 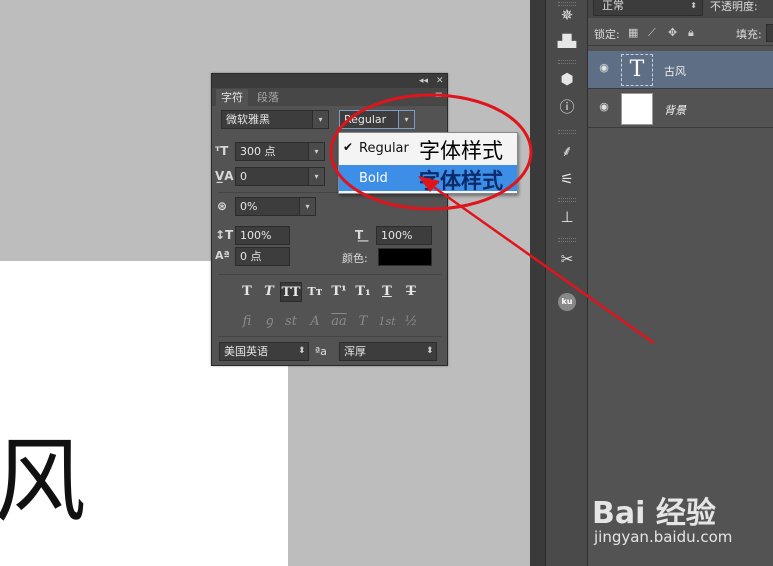 What do you see at coordinates (262, 256) in the screenshot?
I see `baseline-shift-field: 0 点` at bounding box center [262, 256].